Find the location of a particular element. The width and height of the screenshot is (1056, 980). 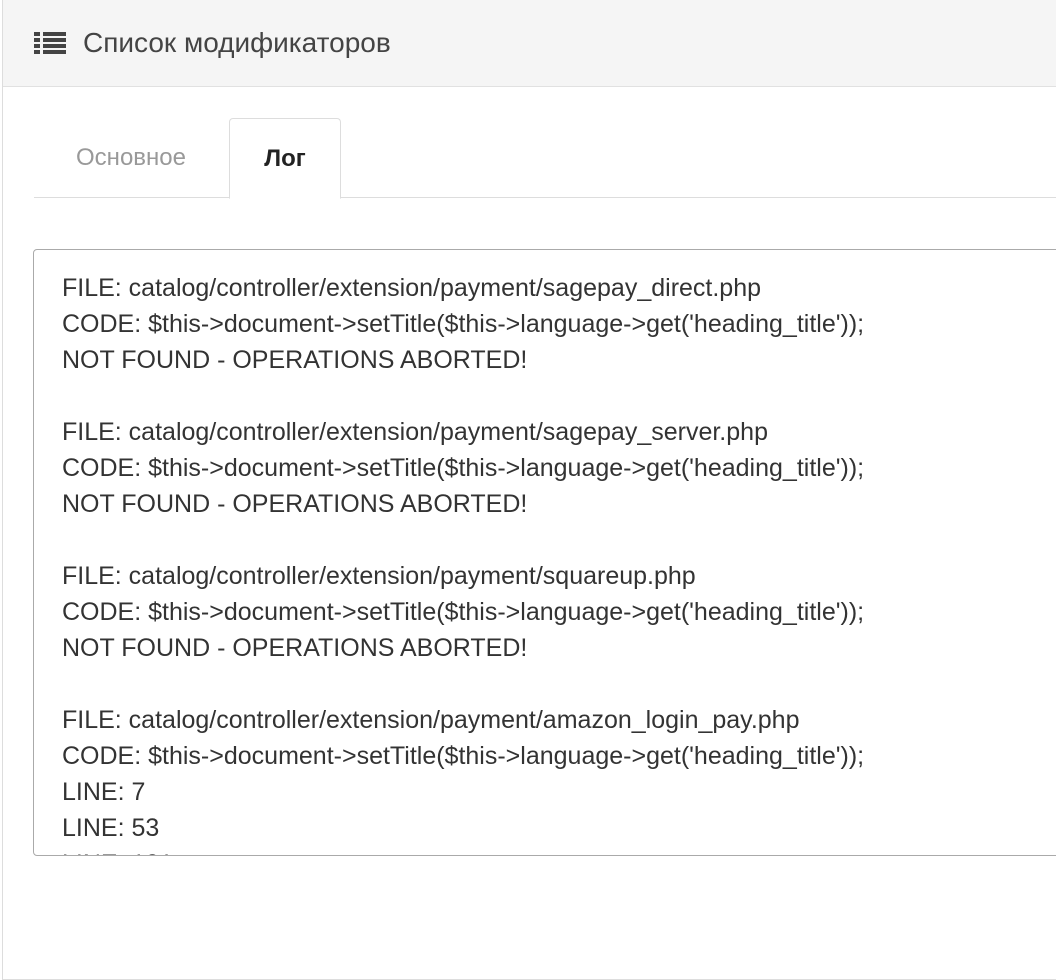

panel-title: Список модификаторов is located at coordinates (237, 42).